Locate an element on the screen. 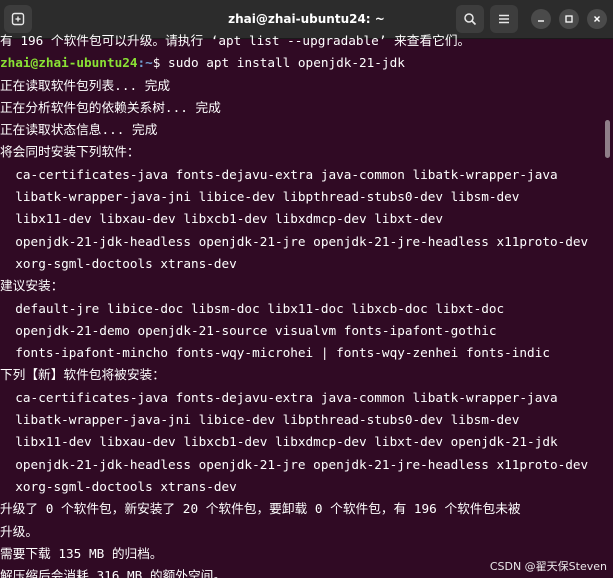  terminal-line: 正在读取状态信息... 完成 is located at coordinates (79, 130).